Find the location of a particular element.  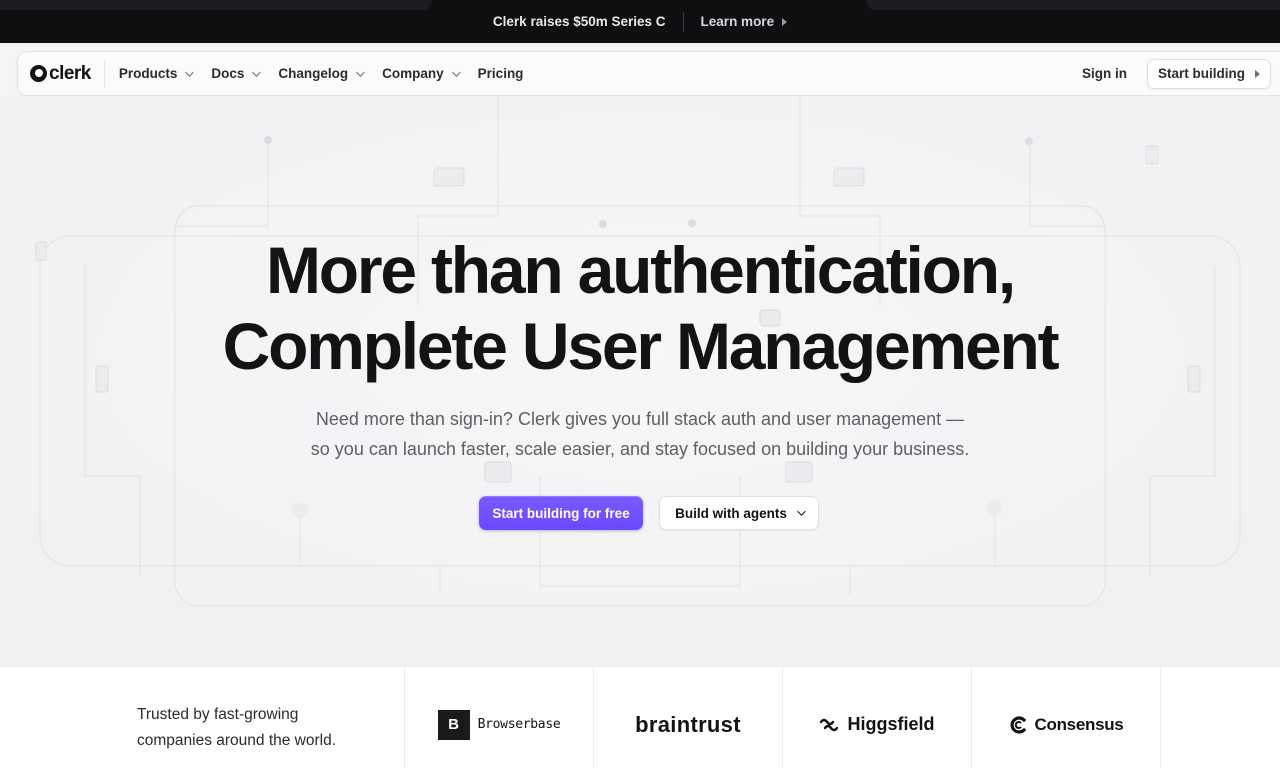

logo-text: clerk is located at coordinates (70, 73).